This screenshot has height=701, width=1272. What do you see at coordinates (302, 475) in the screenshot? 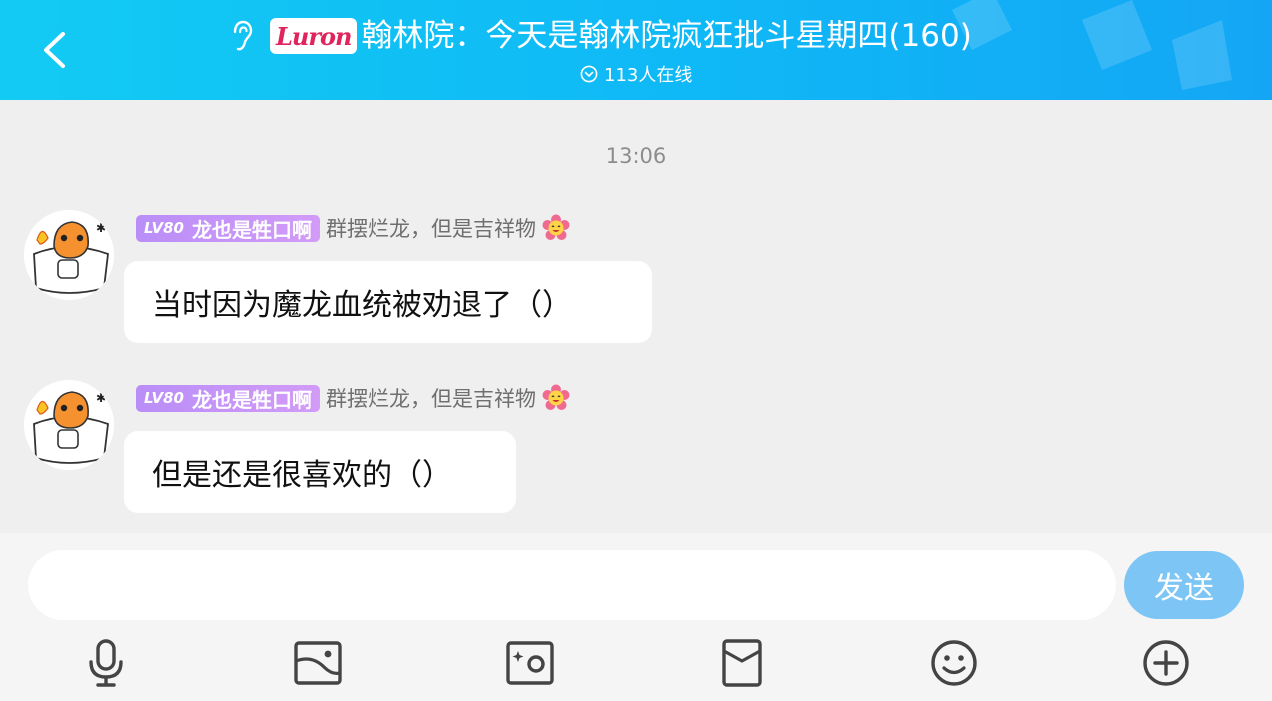
I see `message-text: 但是还是很喜欢的（）` at bounding box center [302, 475].